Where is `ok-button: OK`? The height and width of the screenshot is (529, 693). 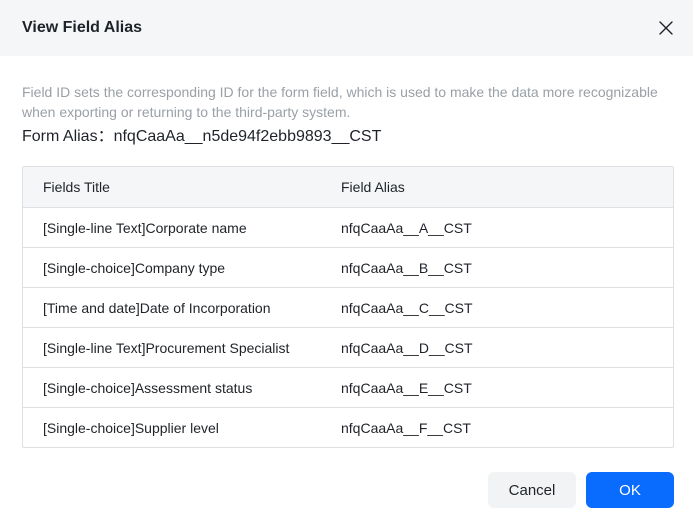
ok-button: OK is located at coordinates (630, 490).